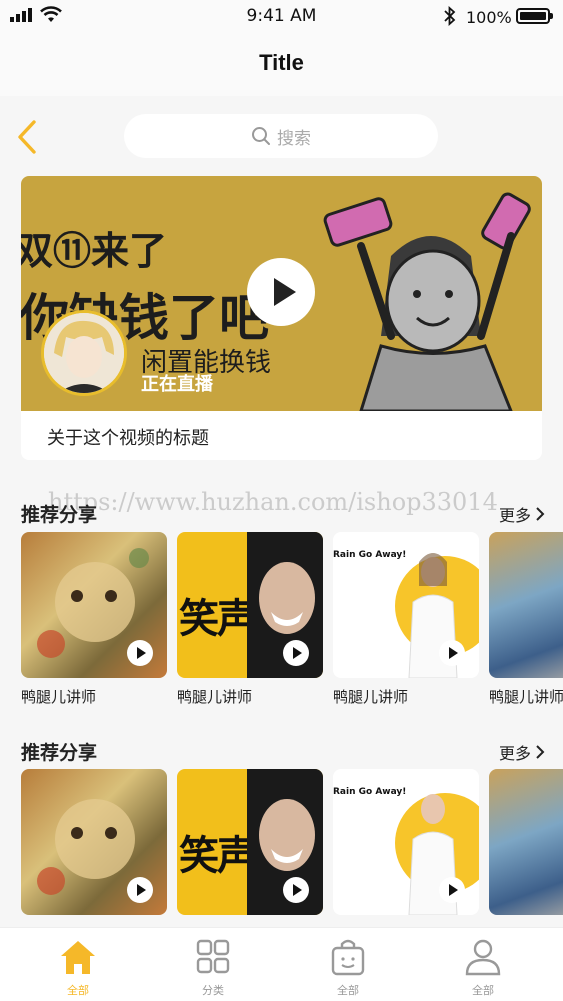  What do you see at coordinates (348, 957) in the screenshot?
I see `bag-icon` at bounding box center [348, 957].